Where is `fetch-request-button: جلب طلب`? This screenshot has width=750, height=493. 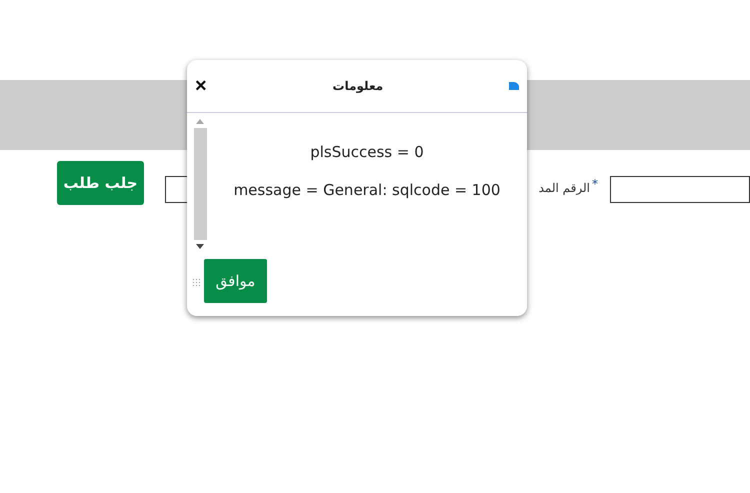 fetch-request-button: جلب طلب is located at coordinates (100, 183).